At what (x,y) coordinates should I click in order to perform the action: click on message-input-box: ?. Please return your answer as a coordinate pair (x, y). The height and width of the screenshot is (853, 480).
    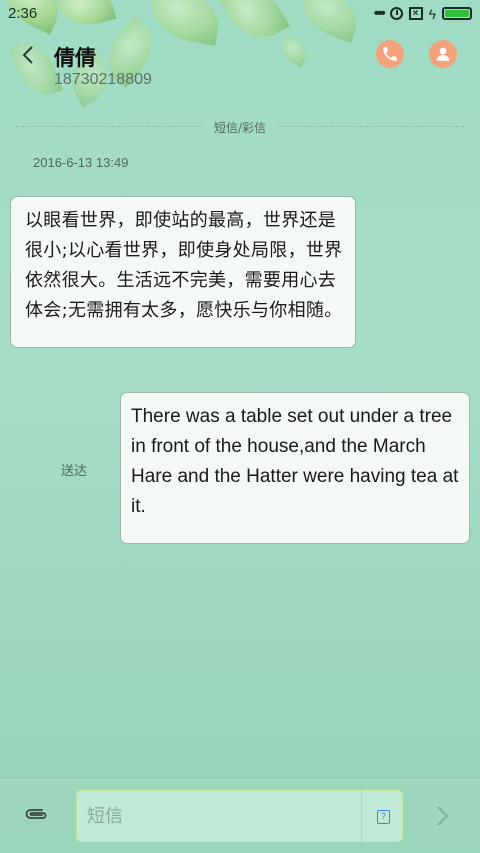
    Looking at the image, I should click on (239, 816).